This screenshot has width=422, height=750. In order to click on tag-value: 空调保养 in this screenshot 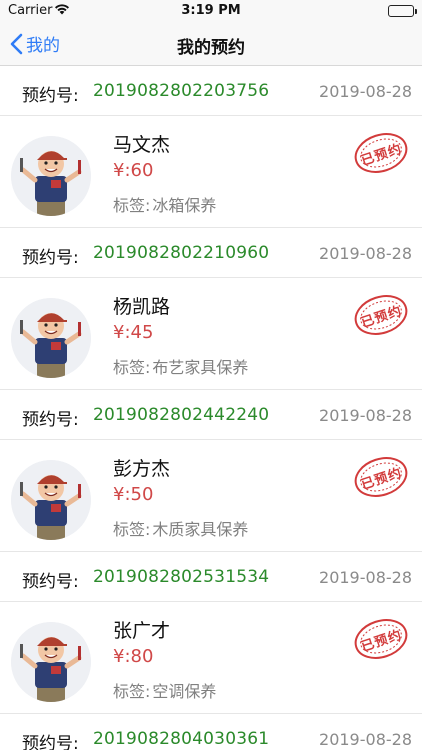, I will do `click(184, 691)`.